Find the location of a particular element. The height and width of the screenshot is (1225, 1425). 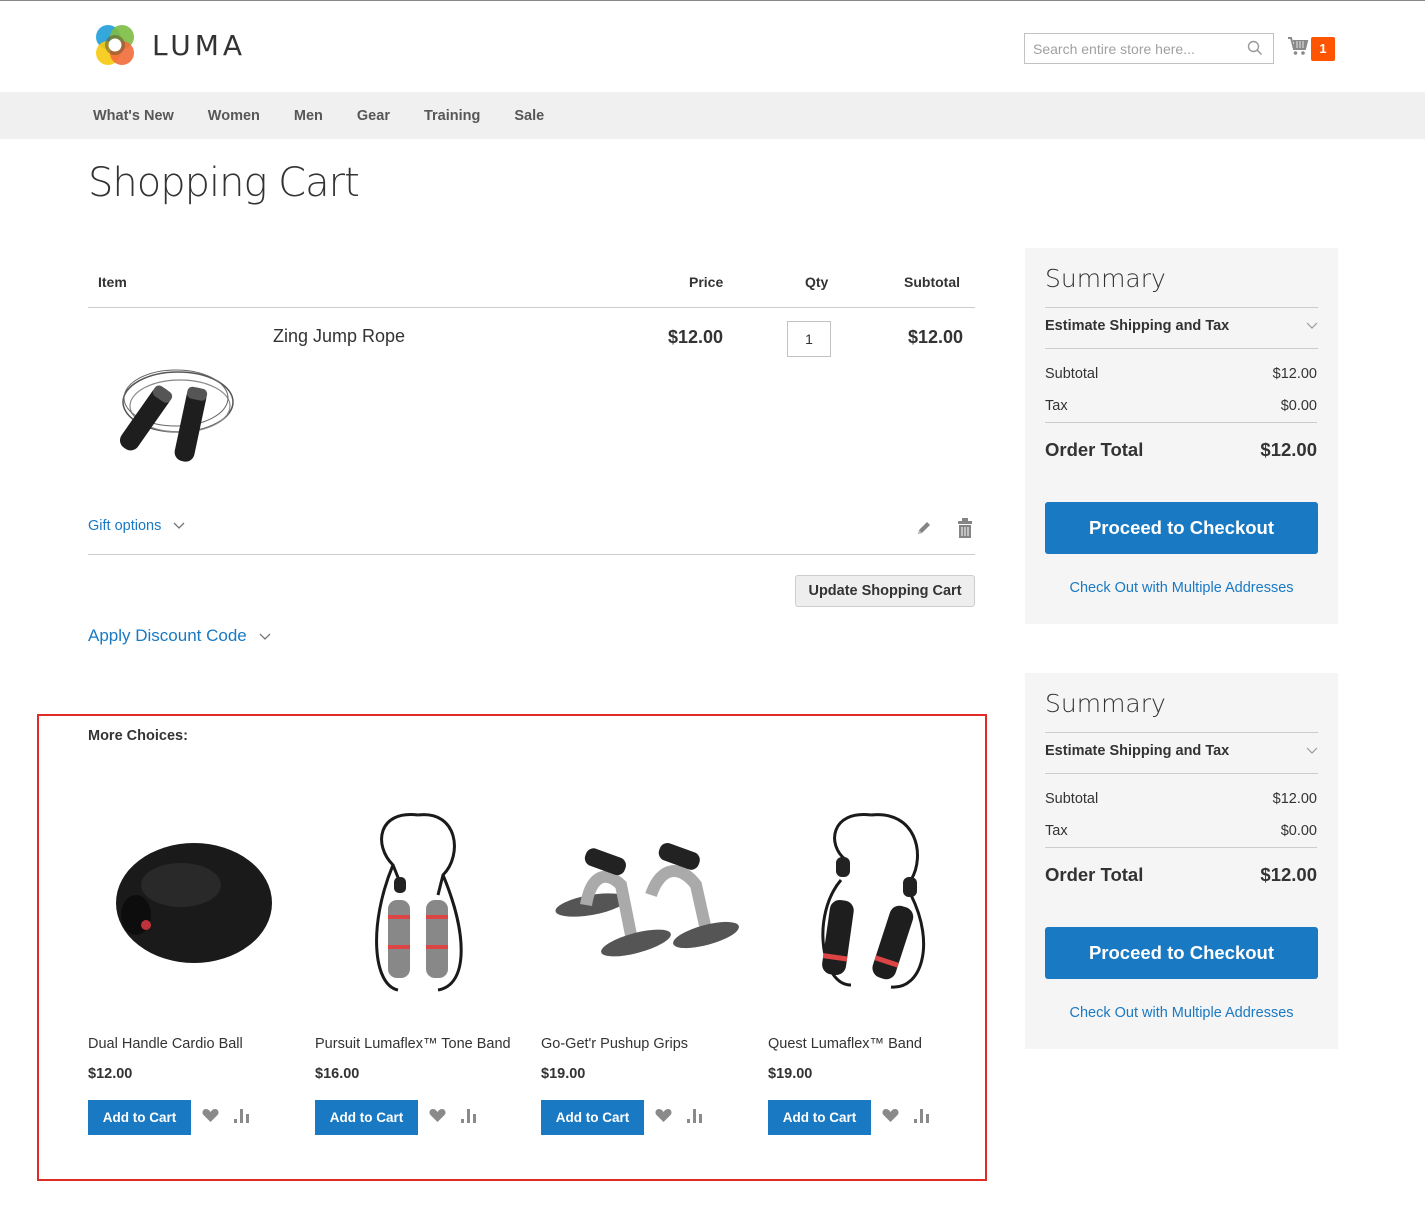

product-name: Go-Get'r Pushup Grips is located at coordinates (614, 1044).